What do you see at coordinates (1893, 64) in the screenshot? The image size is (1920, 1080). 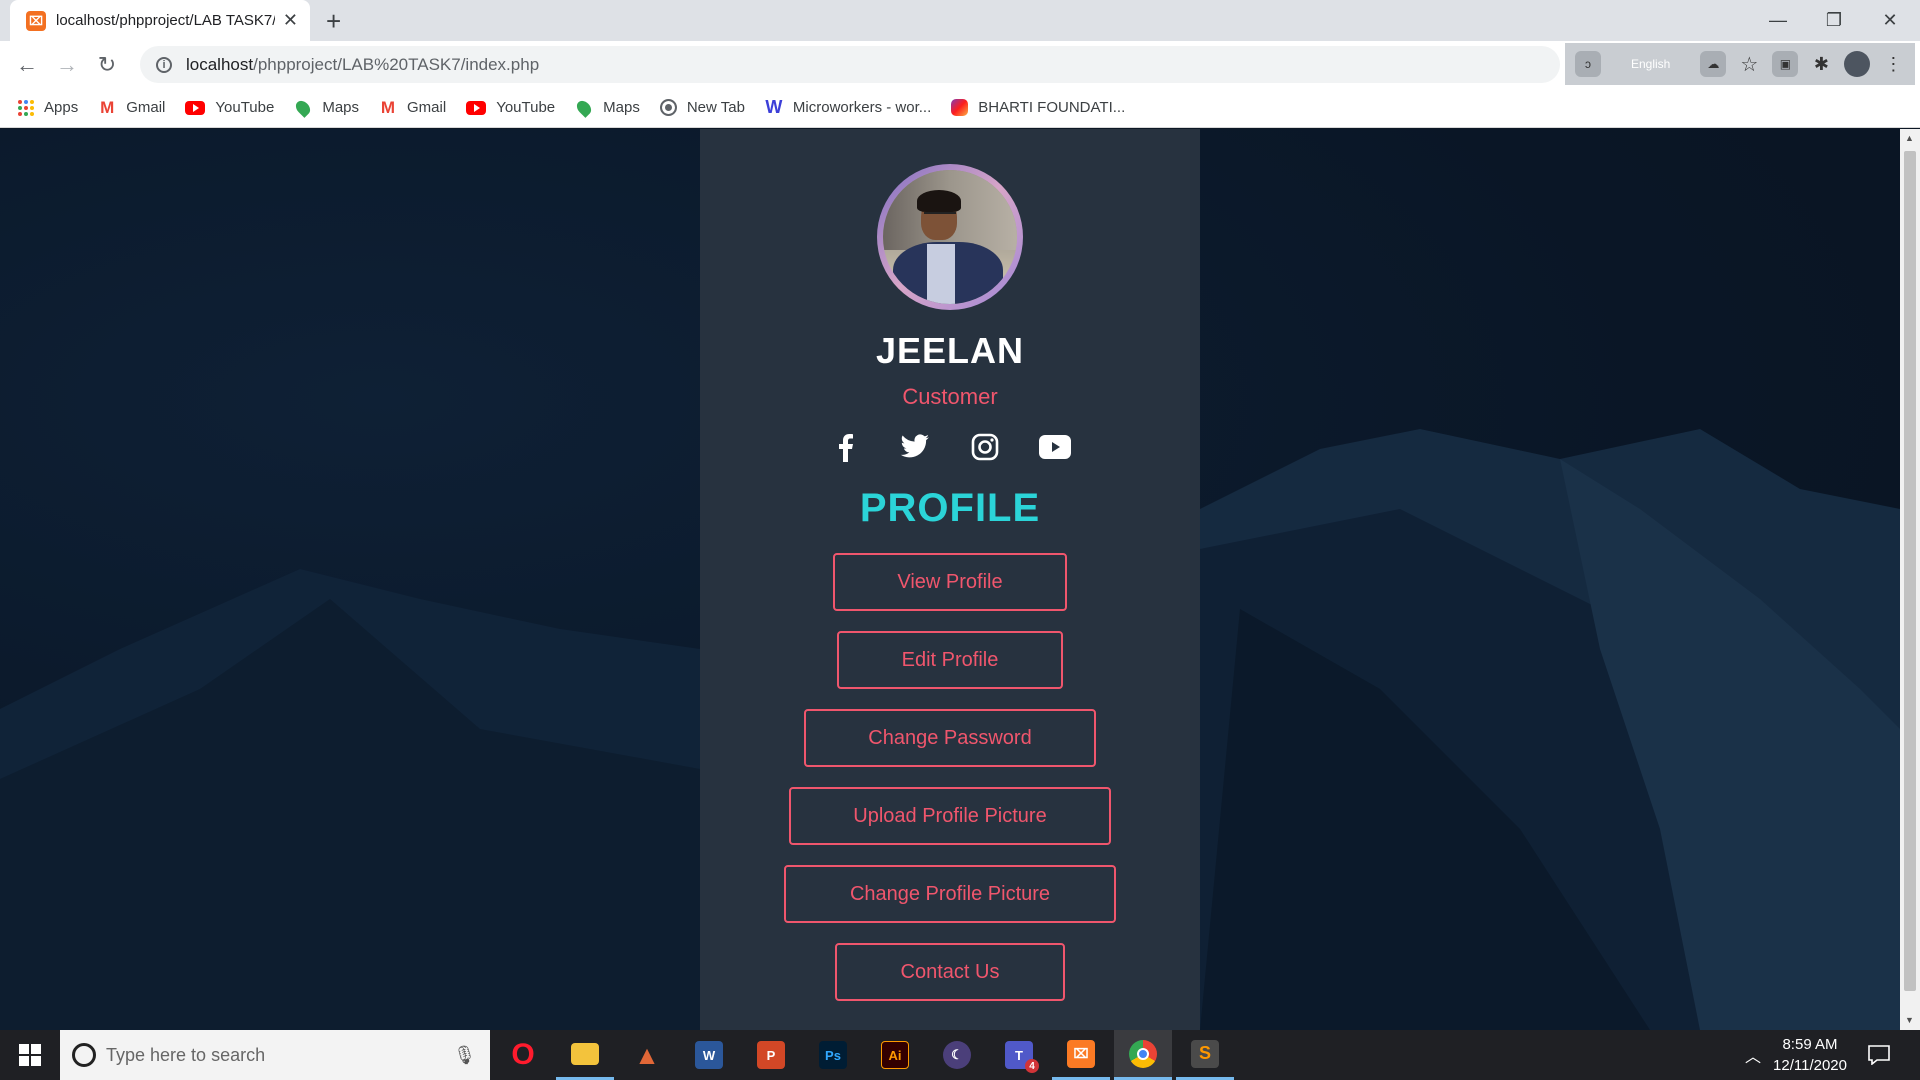 I see `menu-icon: ⋮` at bounding box center [1893, 64].